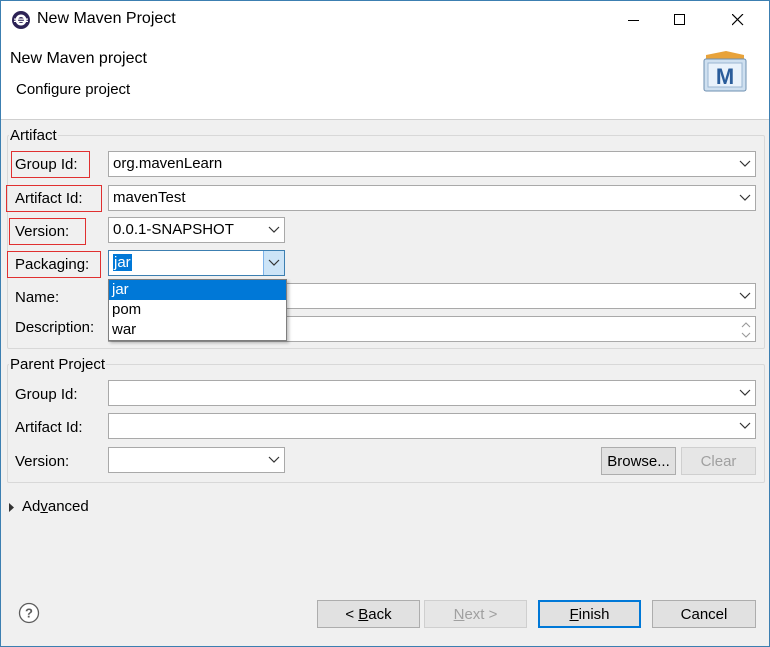  Describe the element at coordinates (11, 507) in the screenshot. I see `caret-right-icon` at that location.